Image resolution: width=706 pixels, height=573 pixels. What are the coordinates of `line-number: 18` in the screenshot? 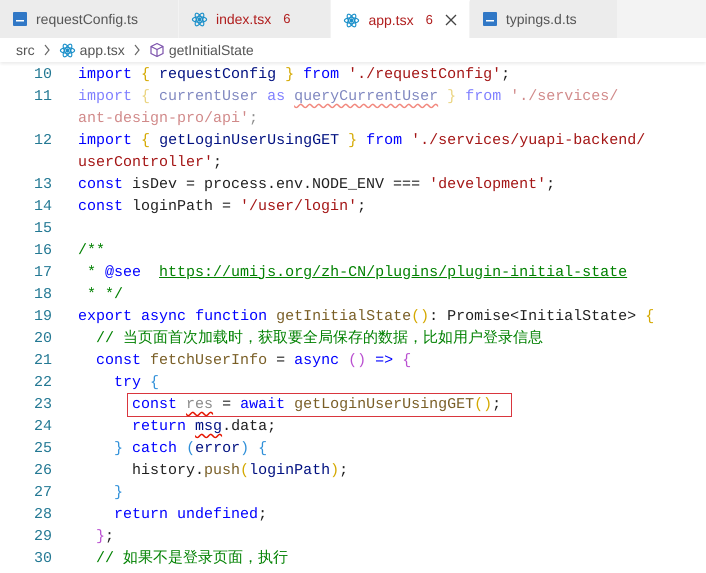 It's located at (42, 294).